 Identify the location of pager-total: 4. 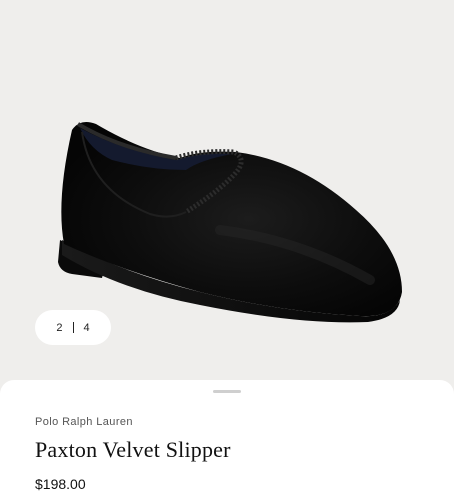
(86, 327).